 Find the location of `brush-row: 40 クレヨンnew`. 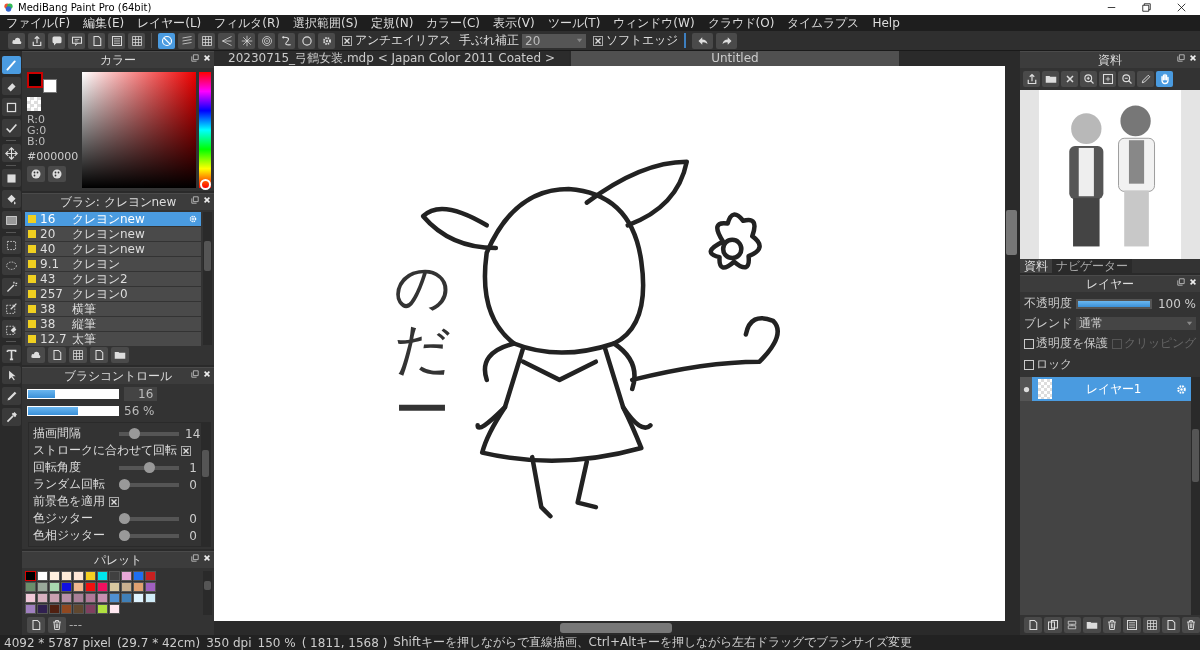

brush-row: 40 クレヨンnew is located at coordinates (113, 249).